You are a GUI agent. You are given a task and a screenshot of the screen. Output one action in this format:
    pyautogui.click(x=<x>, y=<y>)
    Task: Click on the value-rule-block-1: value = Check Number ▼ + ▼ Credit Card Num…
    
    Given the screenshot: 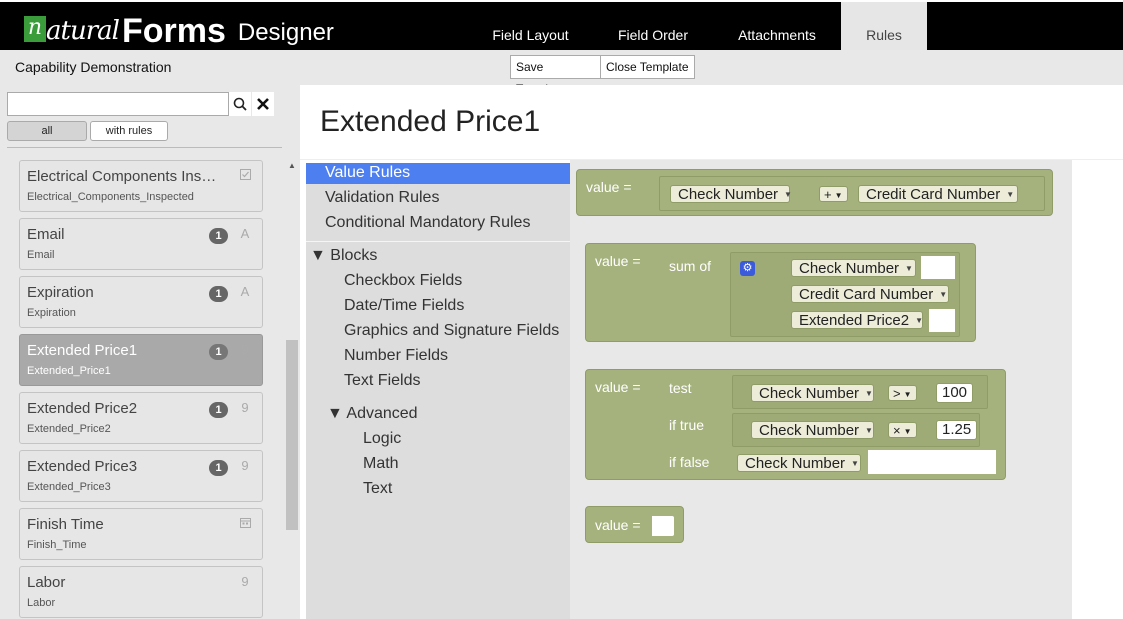 What is the action you would take?
    pyautogui.click(x=814, y=192)
    